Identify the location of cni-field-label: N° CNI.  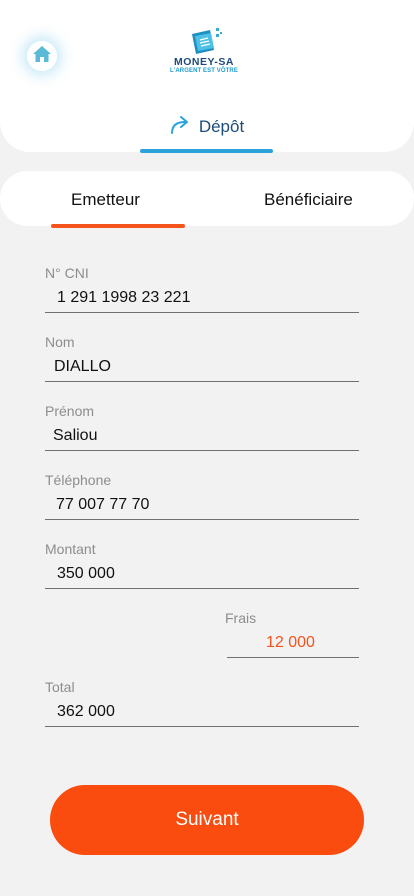
(67, 274).